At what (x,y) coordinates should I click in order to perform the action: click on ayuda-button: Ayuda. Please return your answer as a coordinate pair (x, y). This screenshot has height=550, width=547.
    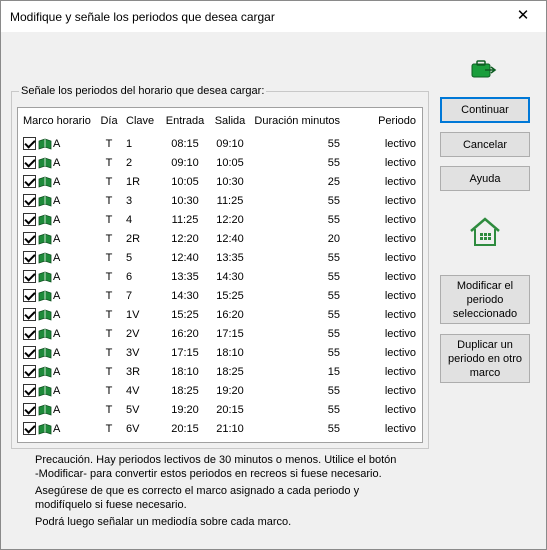
    Looking at the image, I should click on (485, 178).